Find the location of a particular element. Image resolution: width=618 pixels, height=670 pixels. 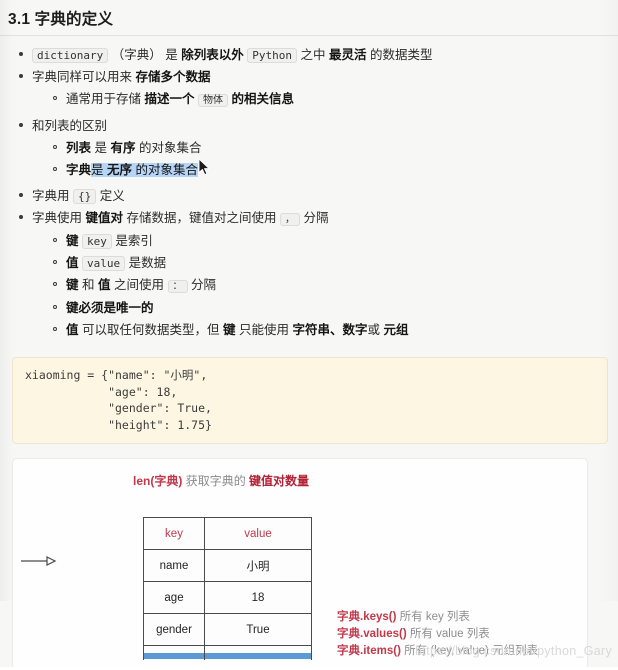

table-row: name 小明 is located at coordinates (227, 565).